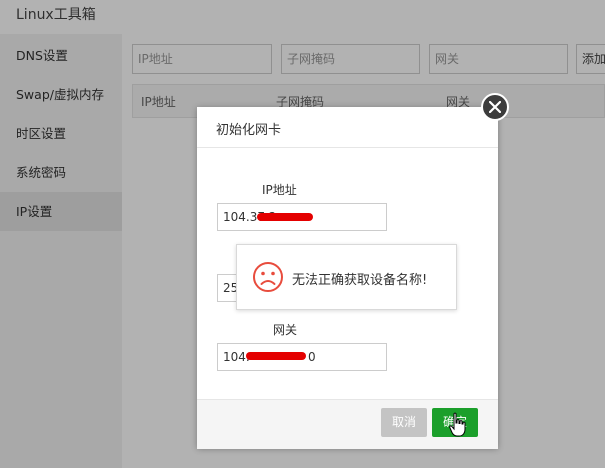 This screenshot has width=605, height=468. I want to click on close-icon, so click(495, 107).